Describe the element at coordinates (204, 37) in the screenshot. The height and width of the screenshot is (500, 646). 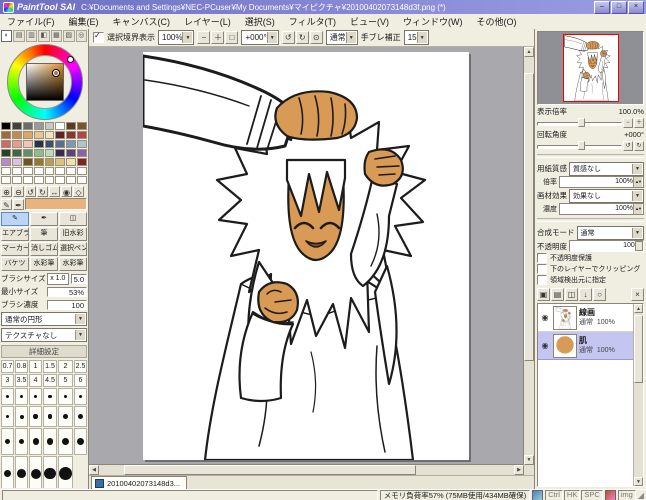
I see `zoom-out-button: −` at that location.